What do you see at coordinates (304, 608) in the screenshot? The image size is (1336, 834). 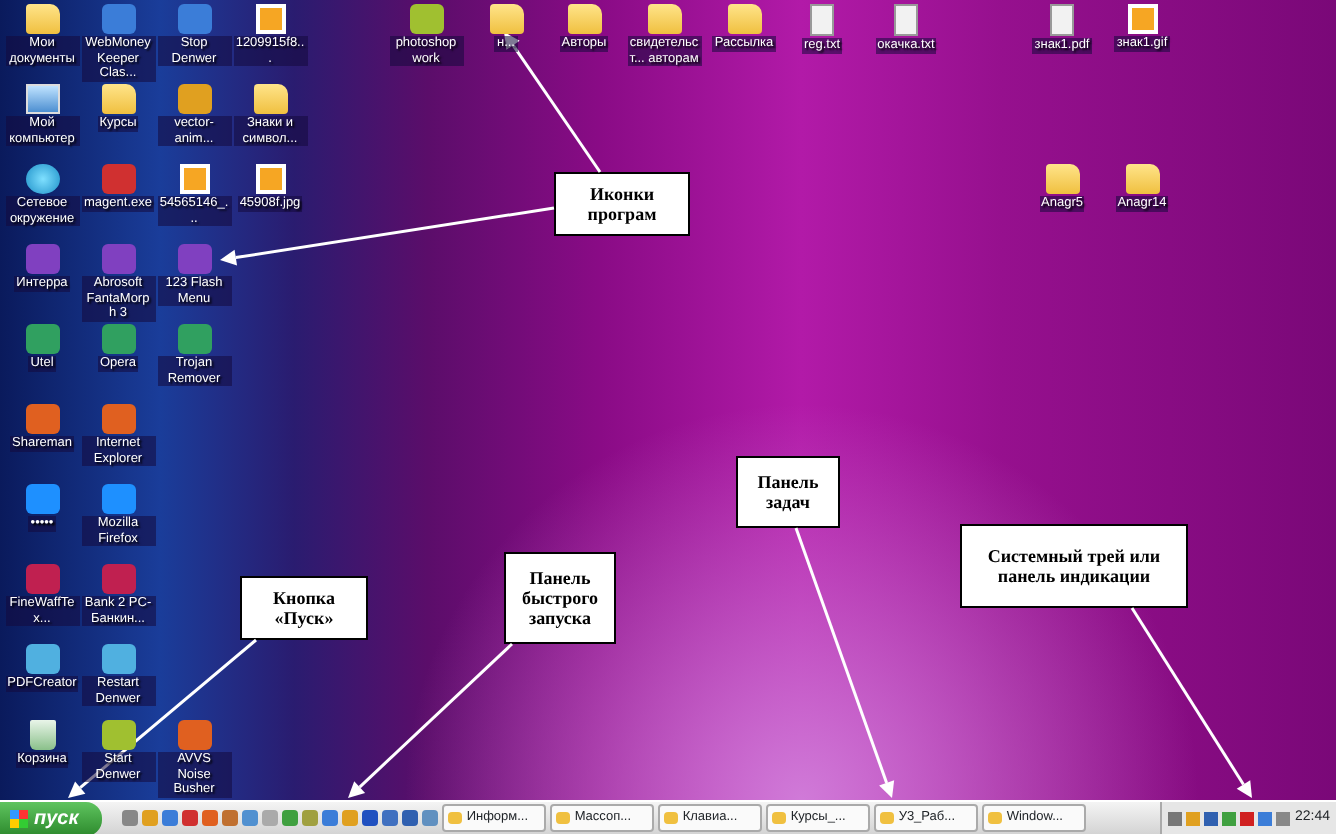 I see `callout-label: Кнопка «Пуск»` at bounding box center [304, 608].